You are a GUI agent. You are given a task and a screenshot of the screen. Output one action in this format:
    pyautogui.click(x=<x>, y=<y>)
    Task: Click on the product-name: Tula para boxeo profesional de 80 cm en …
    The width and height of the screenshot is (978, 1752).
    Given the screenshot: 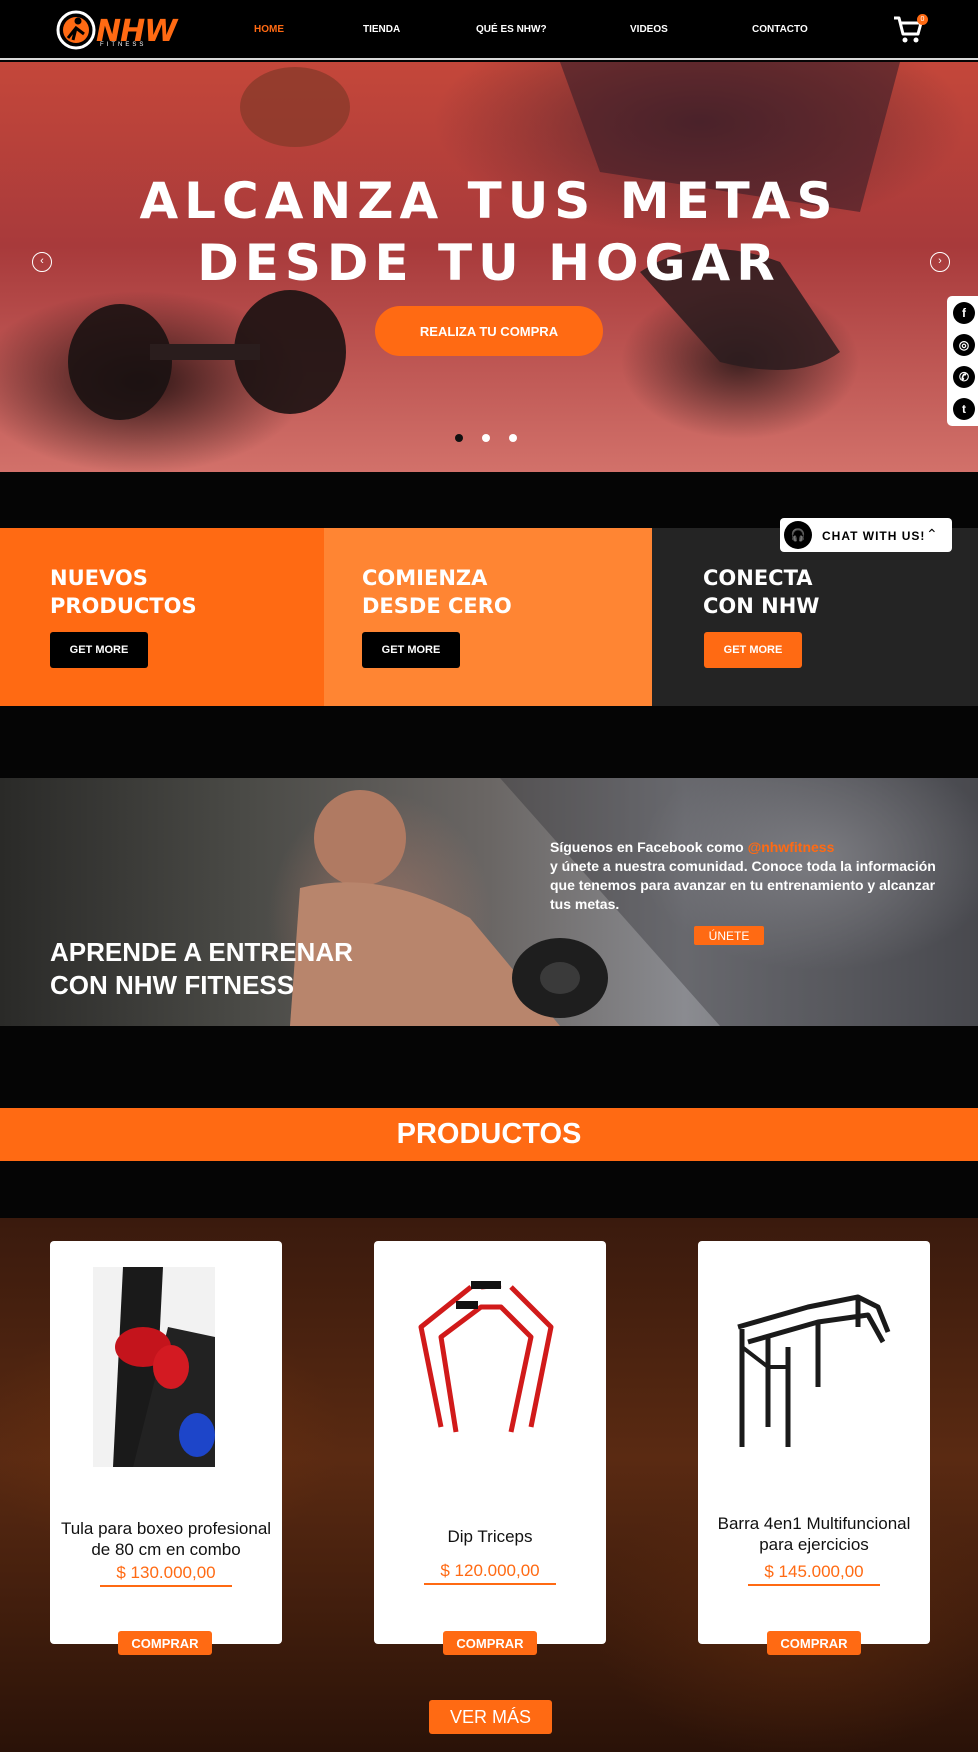 What is the action you would take?
    pyautogui.click(x=166, y=1539)
    